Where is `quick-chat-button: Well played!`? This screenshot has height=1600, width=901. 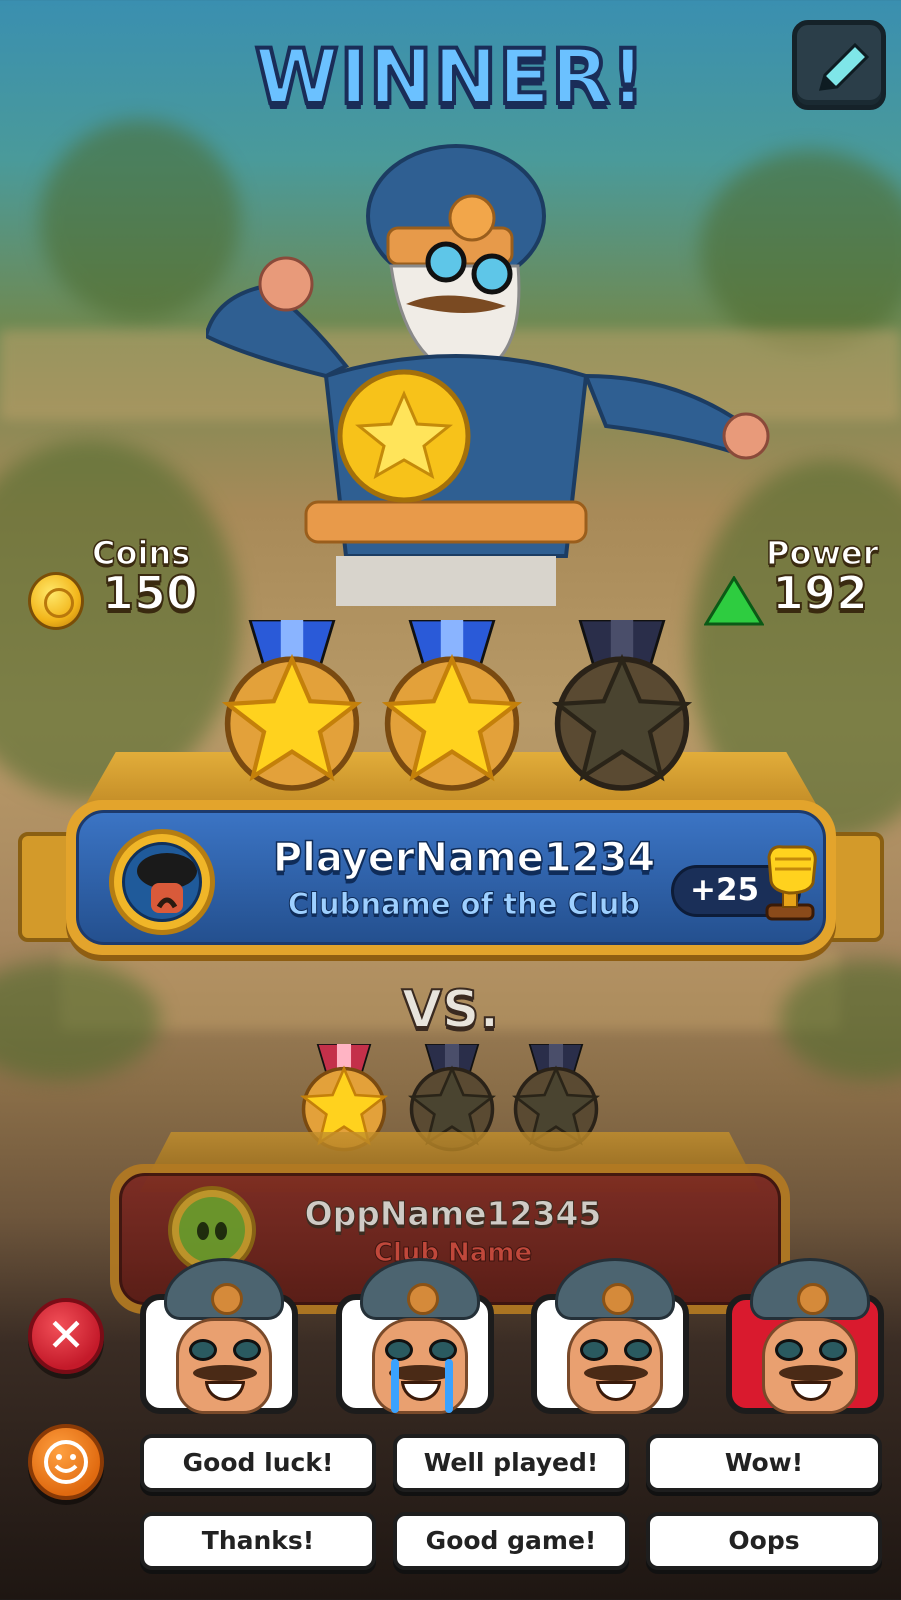 quick-chat-button: Well played! is located at coordinates (511, 1463).